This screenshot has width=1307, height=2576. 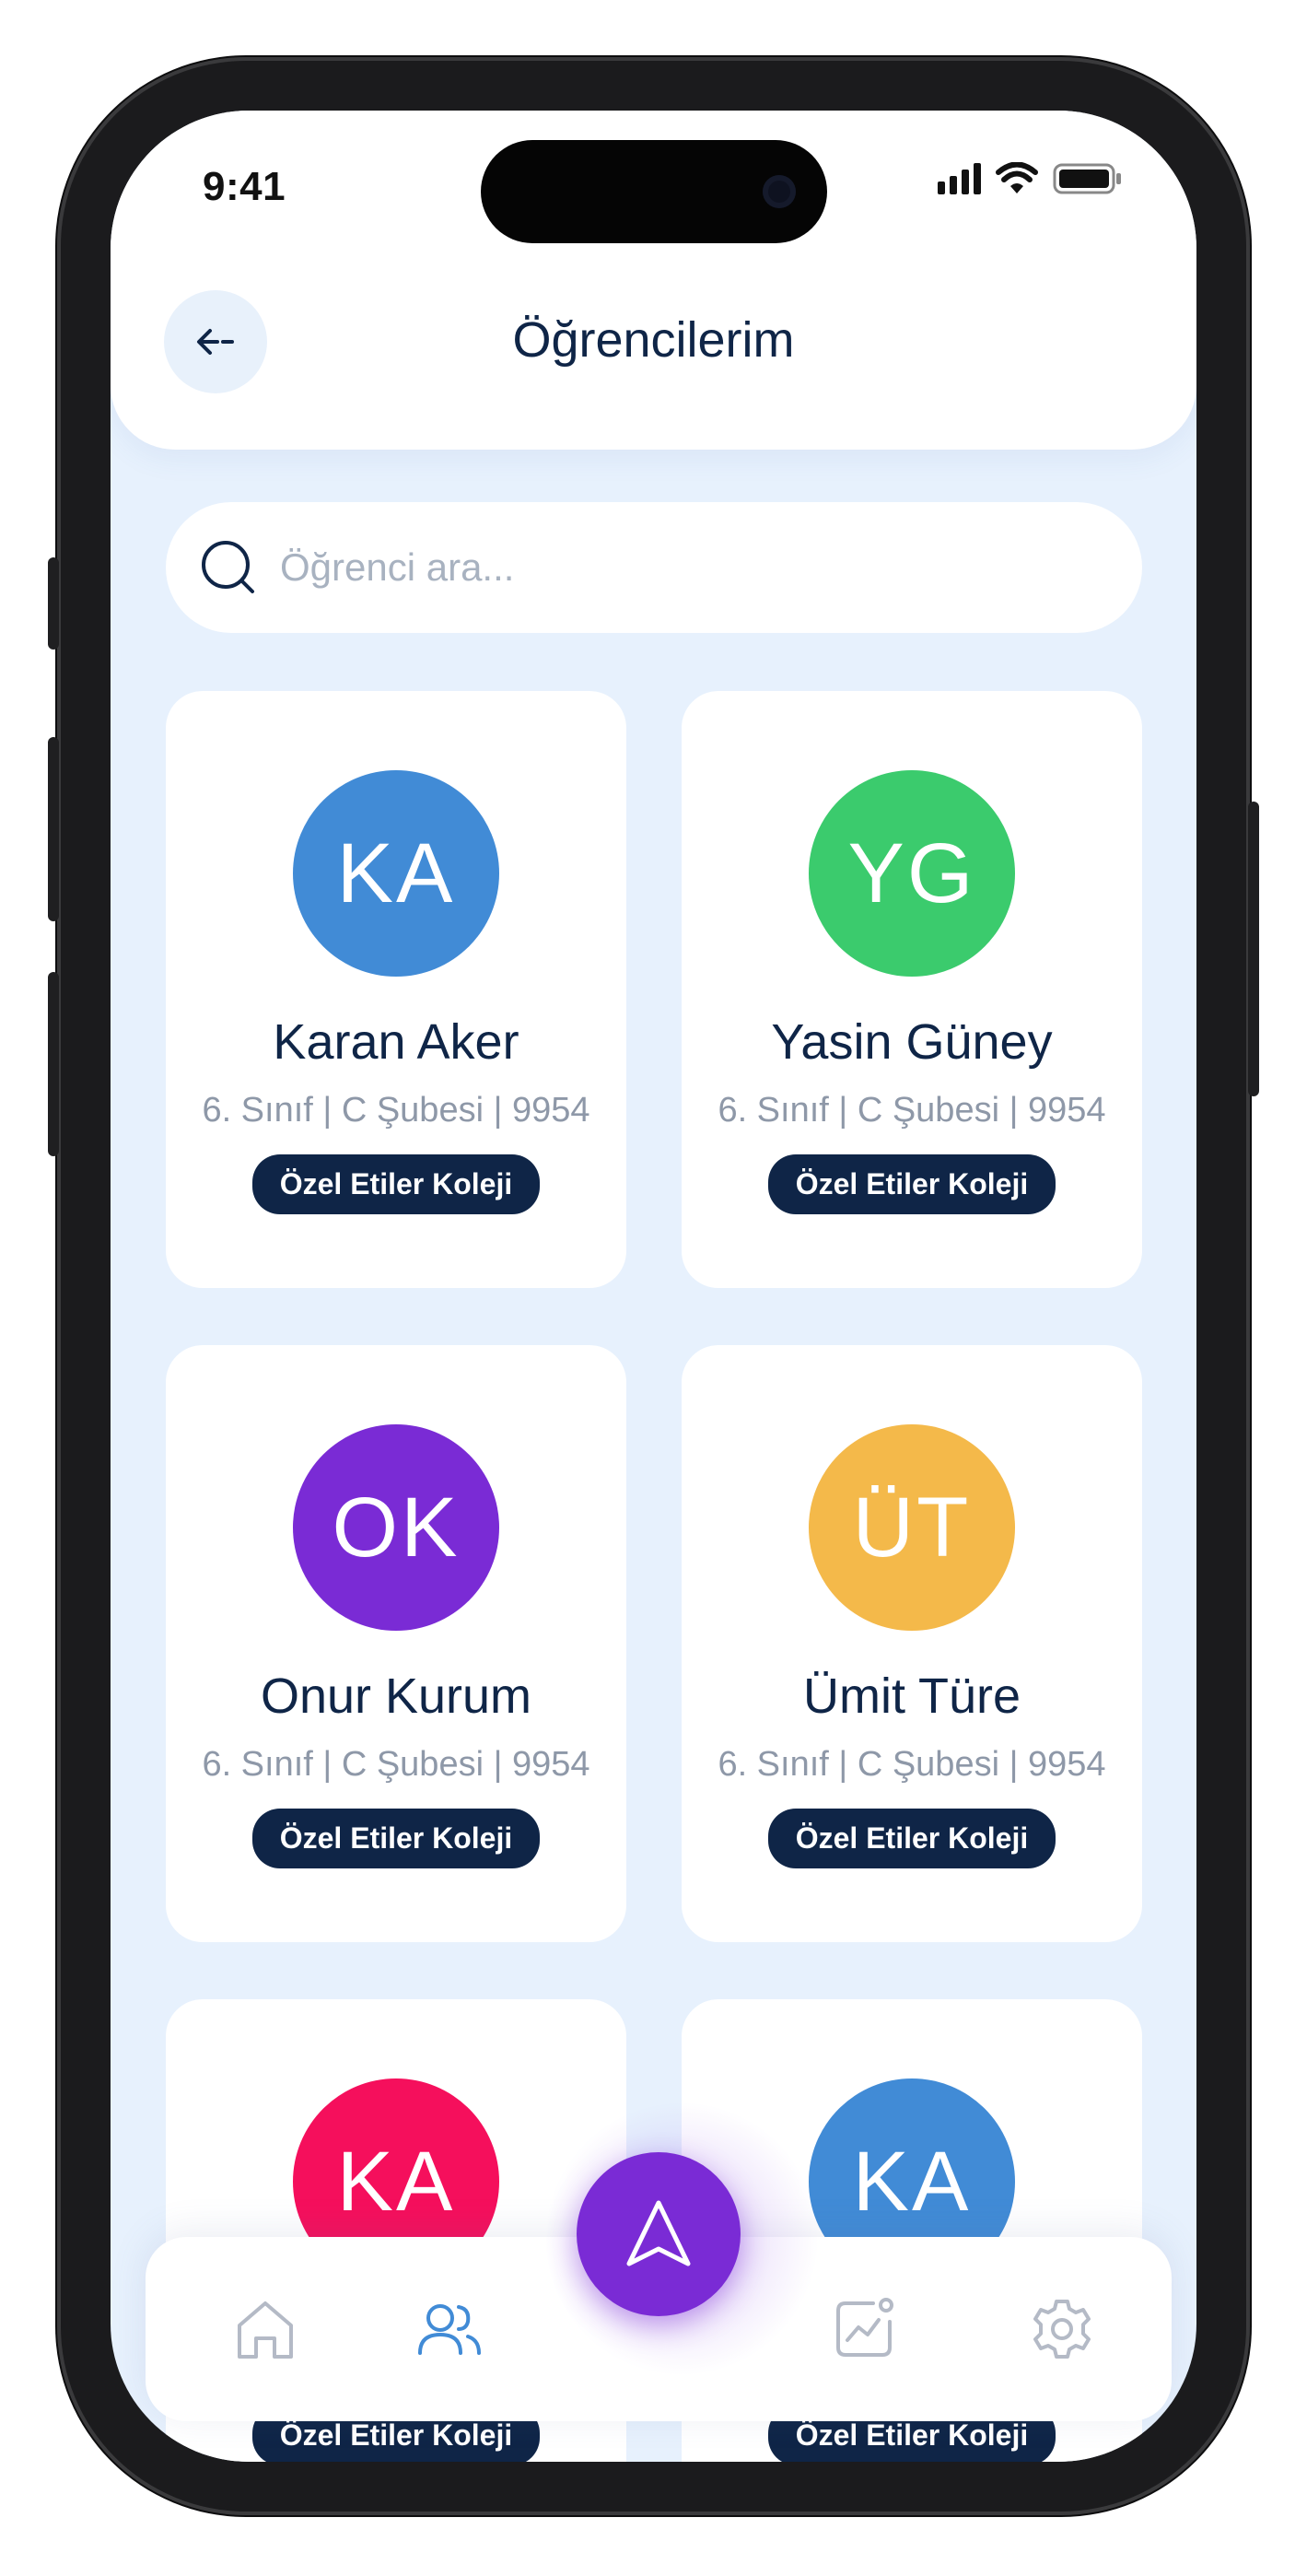 I want to click on search-input, so click(x=685, y=567).